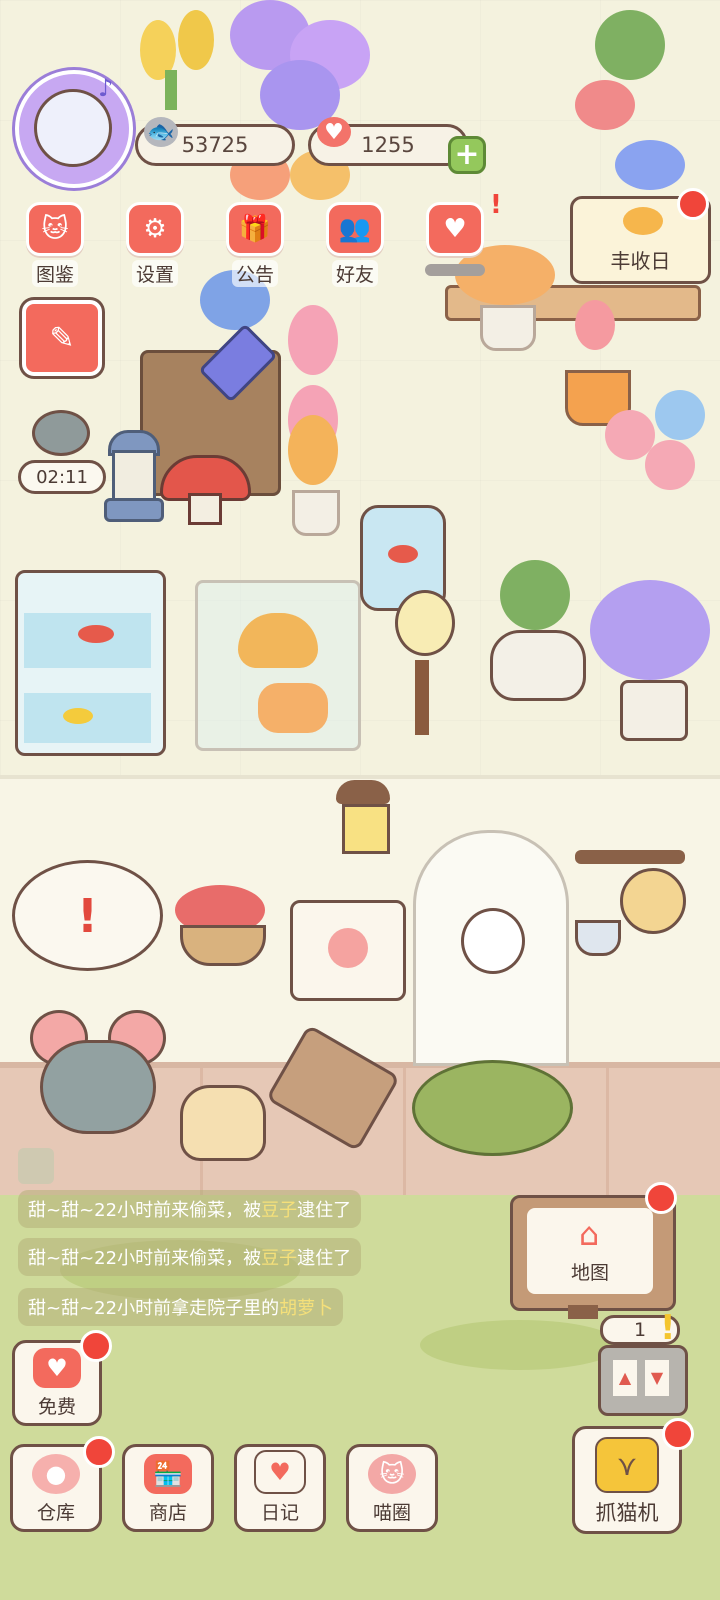 The height and width of the screenshot is (1600, 720). I want to click on arrow-down-icon: ▼, so click(657, 1378).